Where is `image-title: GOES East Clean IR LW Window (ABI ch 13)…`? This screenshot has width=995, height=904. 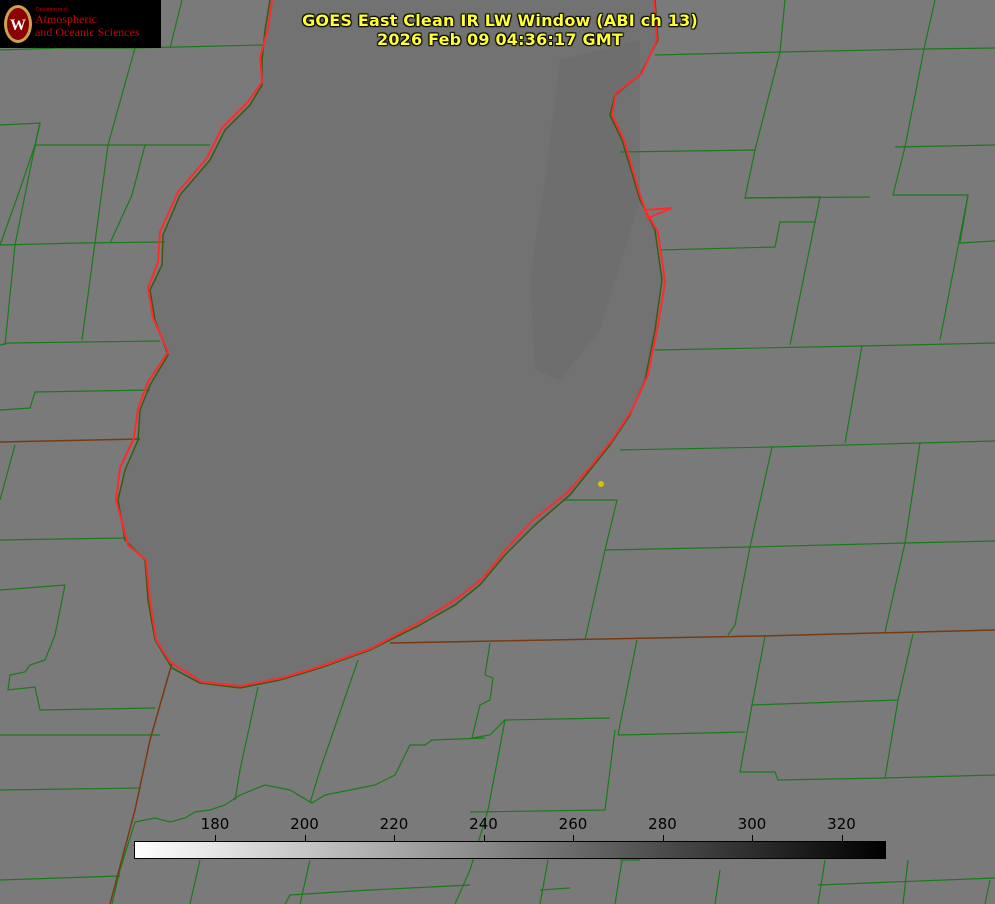 image-title: GOES East Clean IR LW Window (ABI ch 13)… is located at coordinates (500, 30).